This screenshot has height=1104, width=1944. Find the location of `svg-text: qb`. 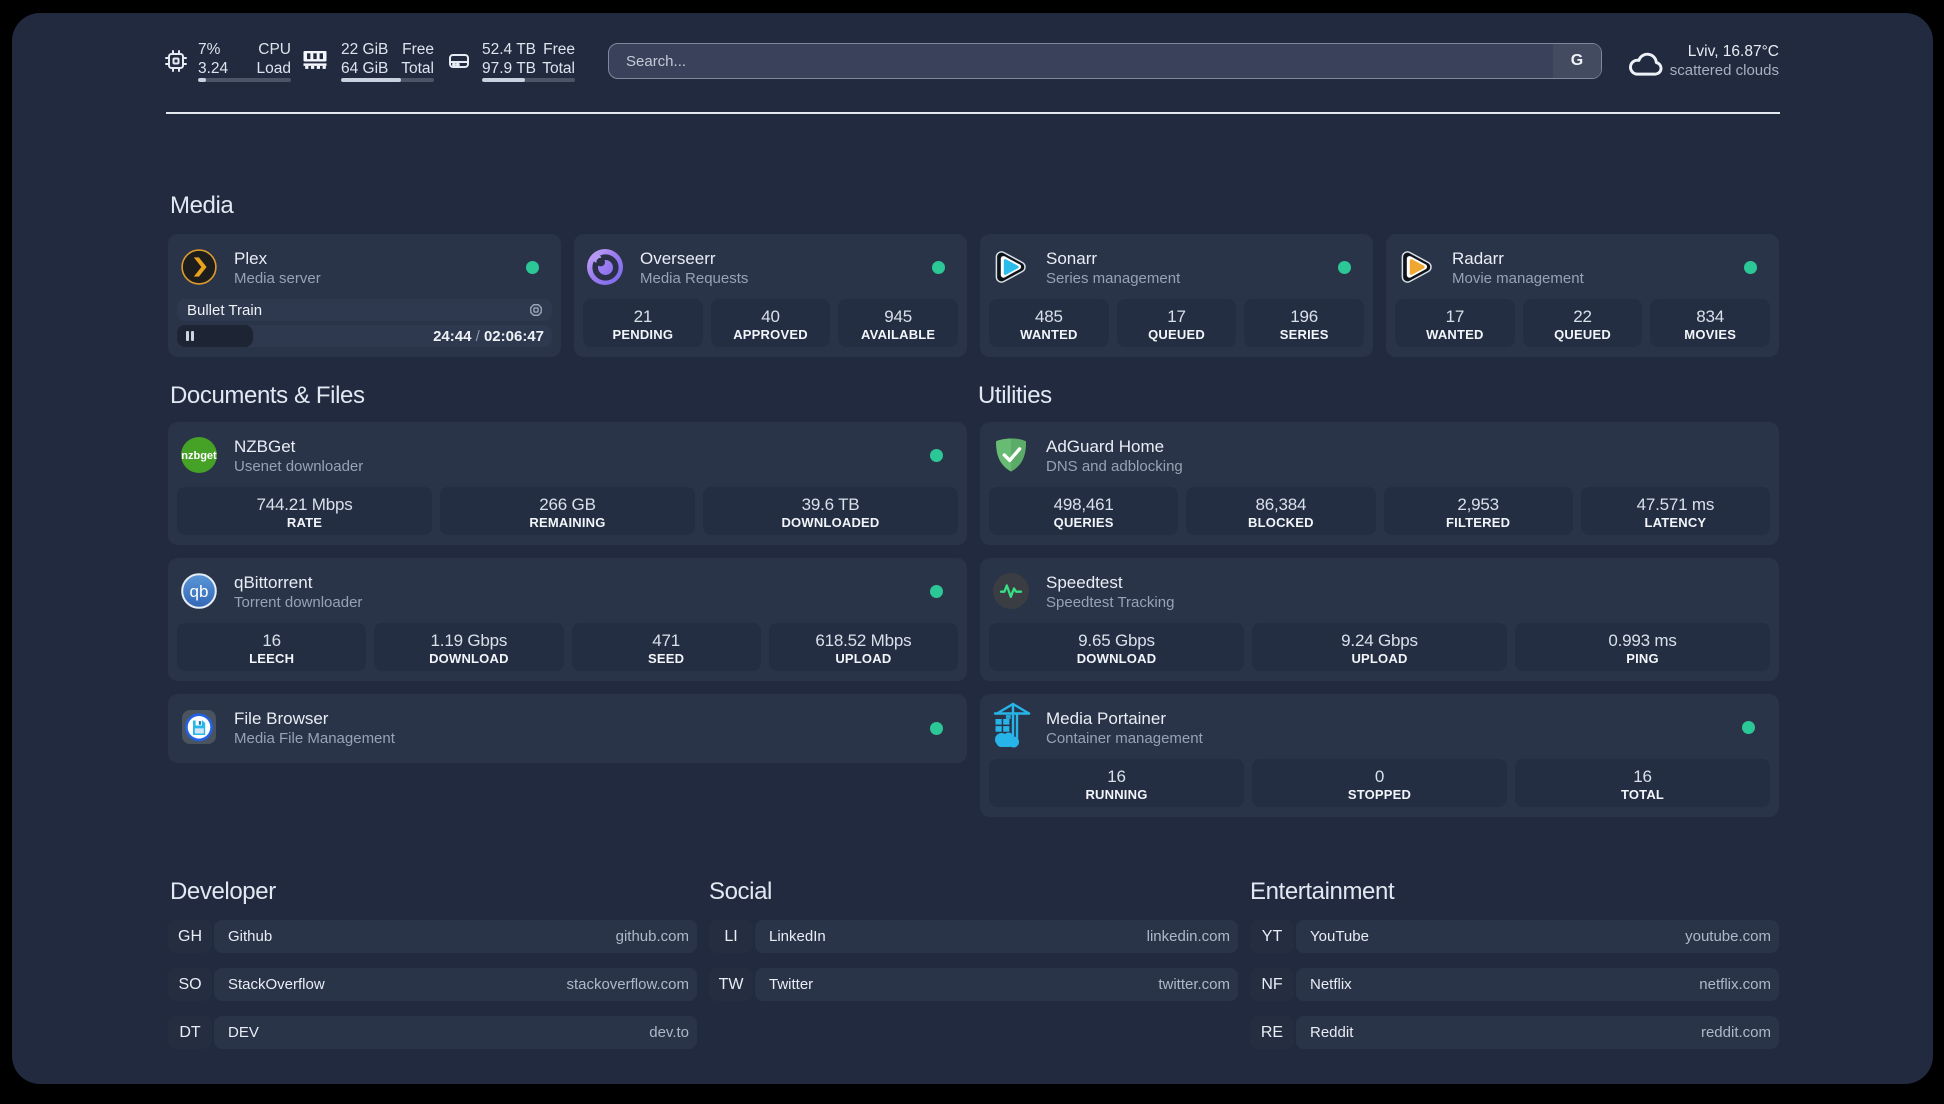

svg-text: qb is located at coordinates (199, 591).